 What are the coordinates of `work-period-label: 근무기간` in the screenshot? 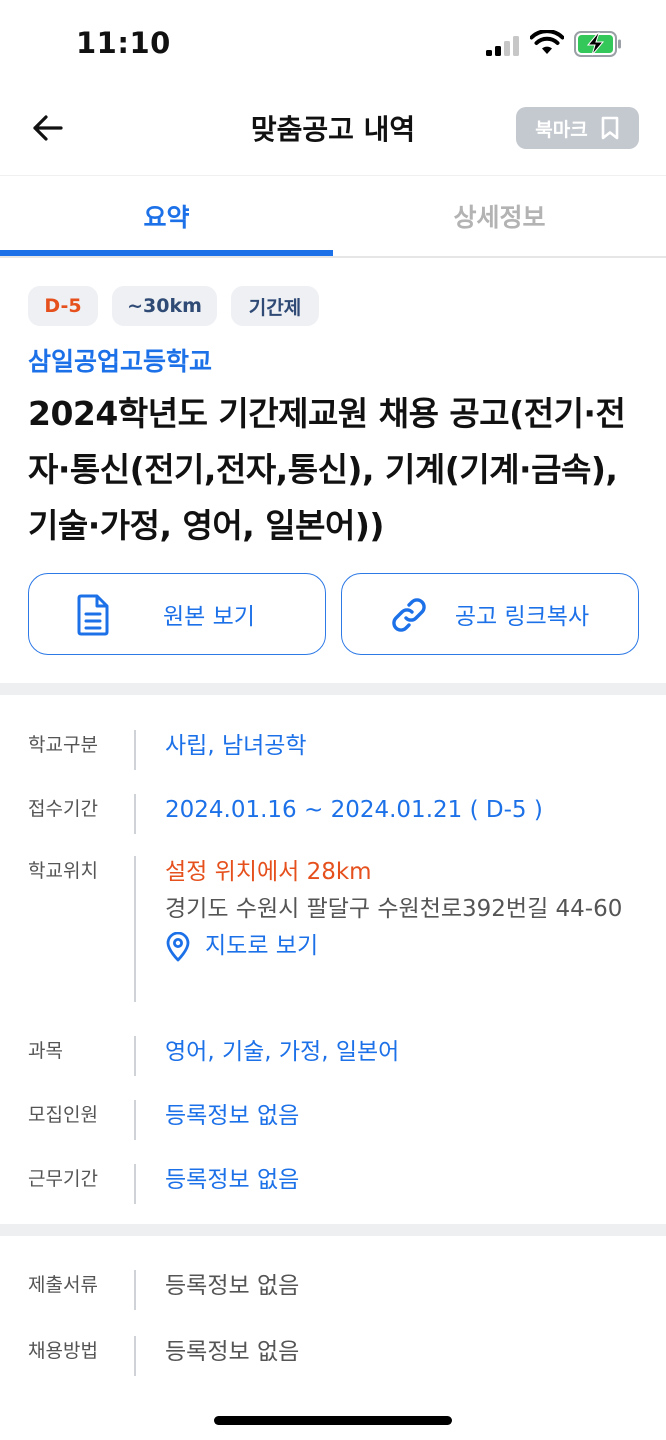 It's located at (63, 1179).